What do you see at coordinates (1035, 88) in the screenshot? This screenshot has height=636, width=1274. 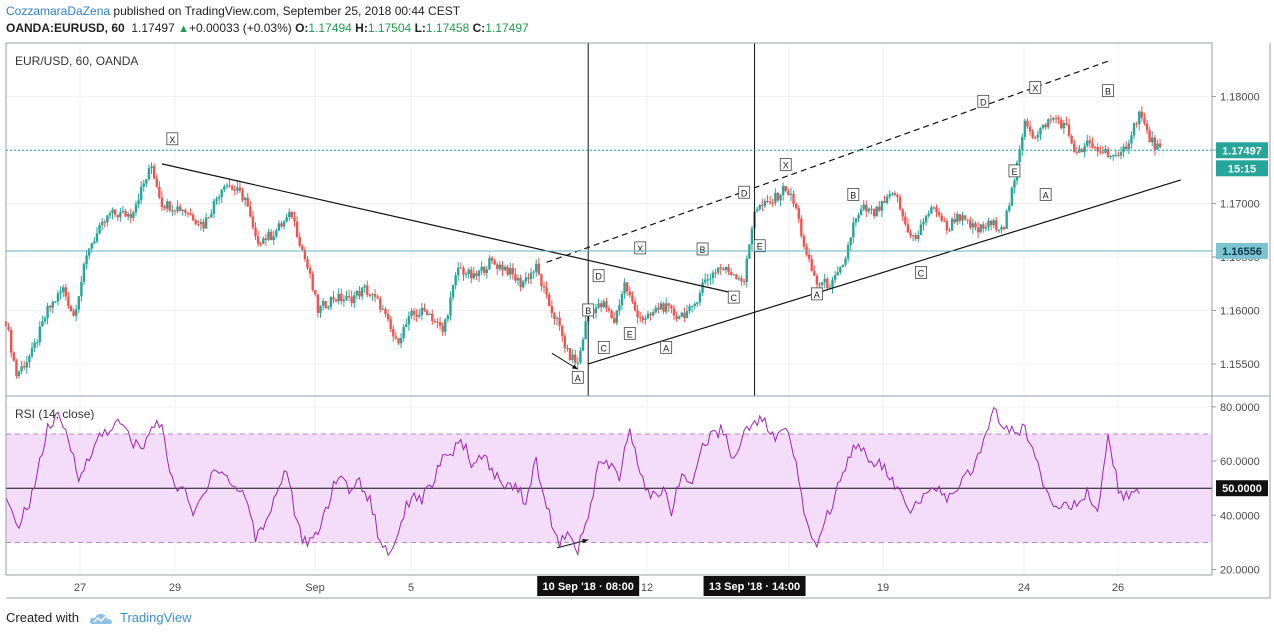 I see `wave-label: X` at bounding box center [1035, 88].